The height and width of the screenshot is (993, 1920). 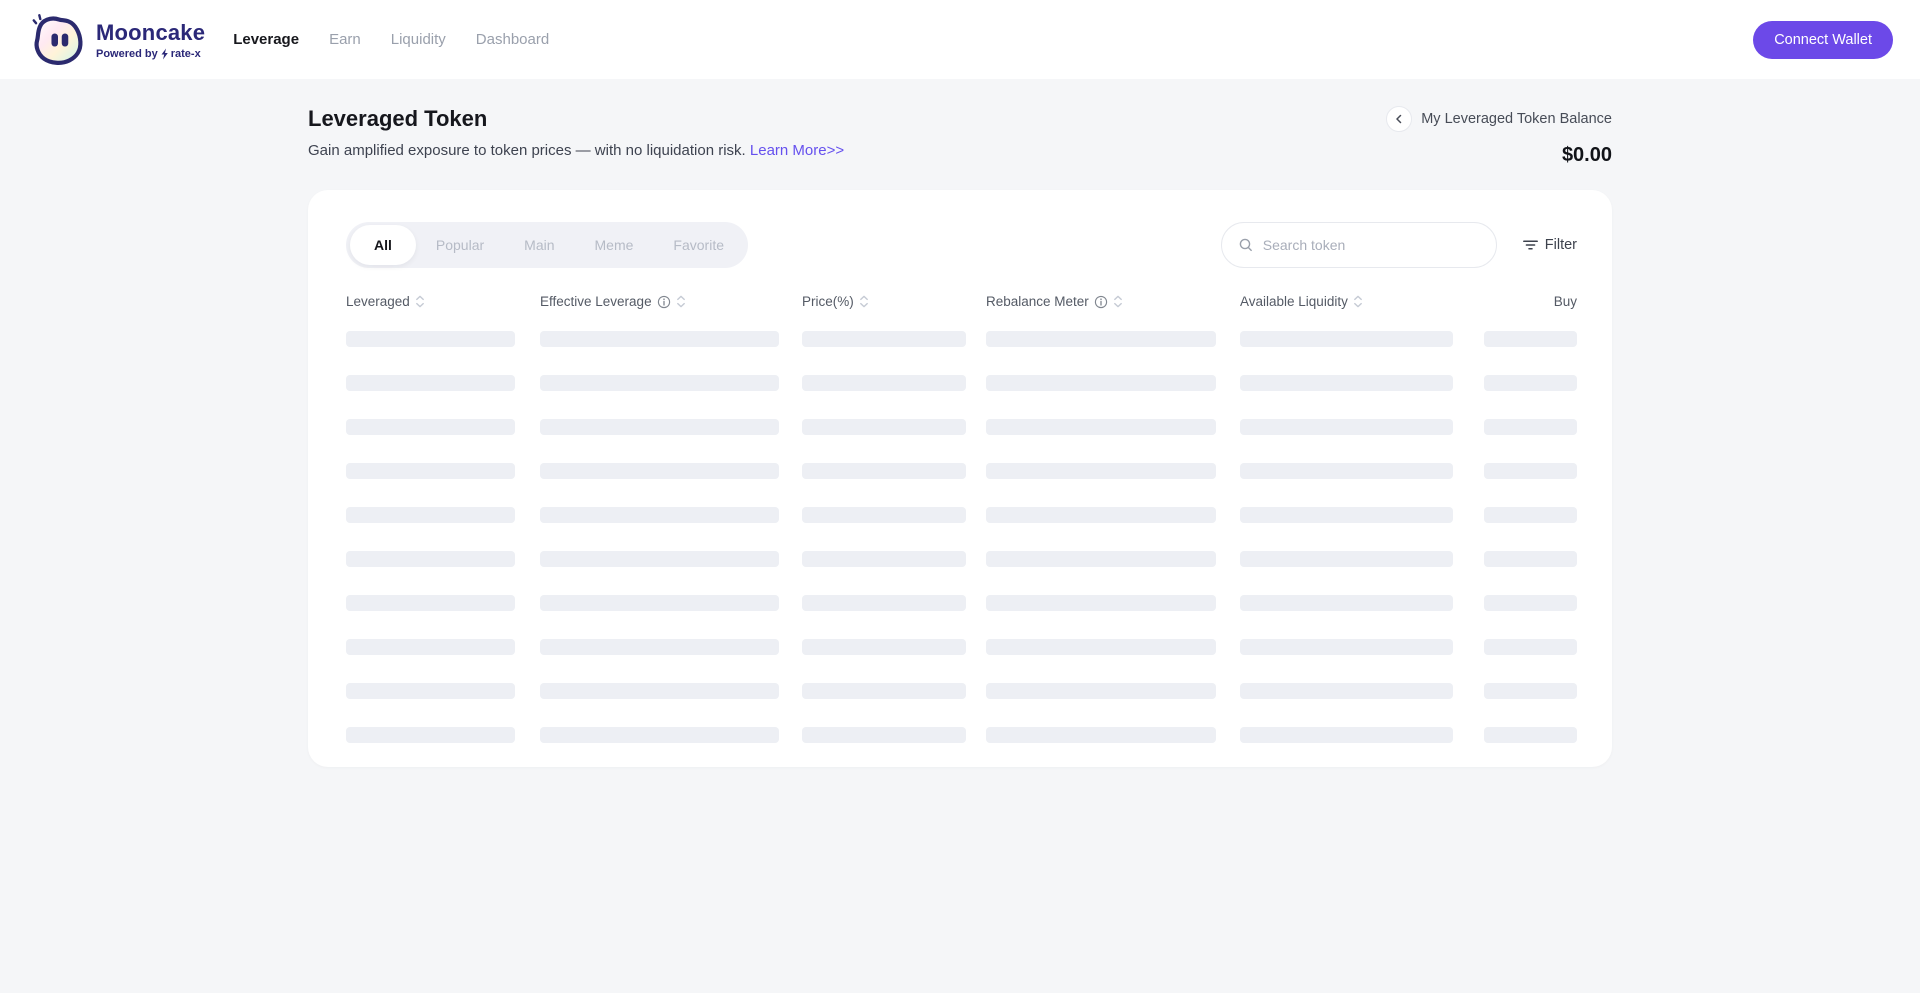 I want to click on column-header-buy: Buy, so click(x=1565, y=301).